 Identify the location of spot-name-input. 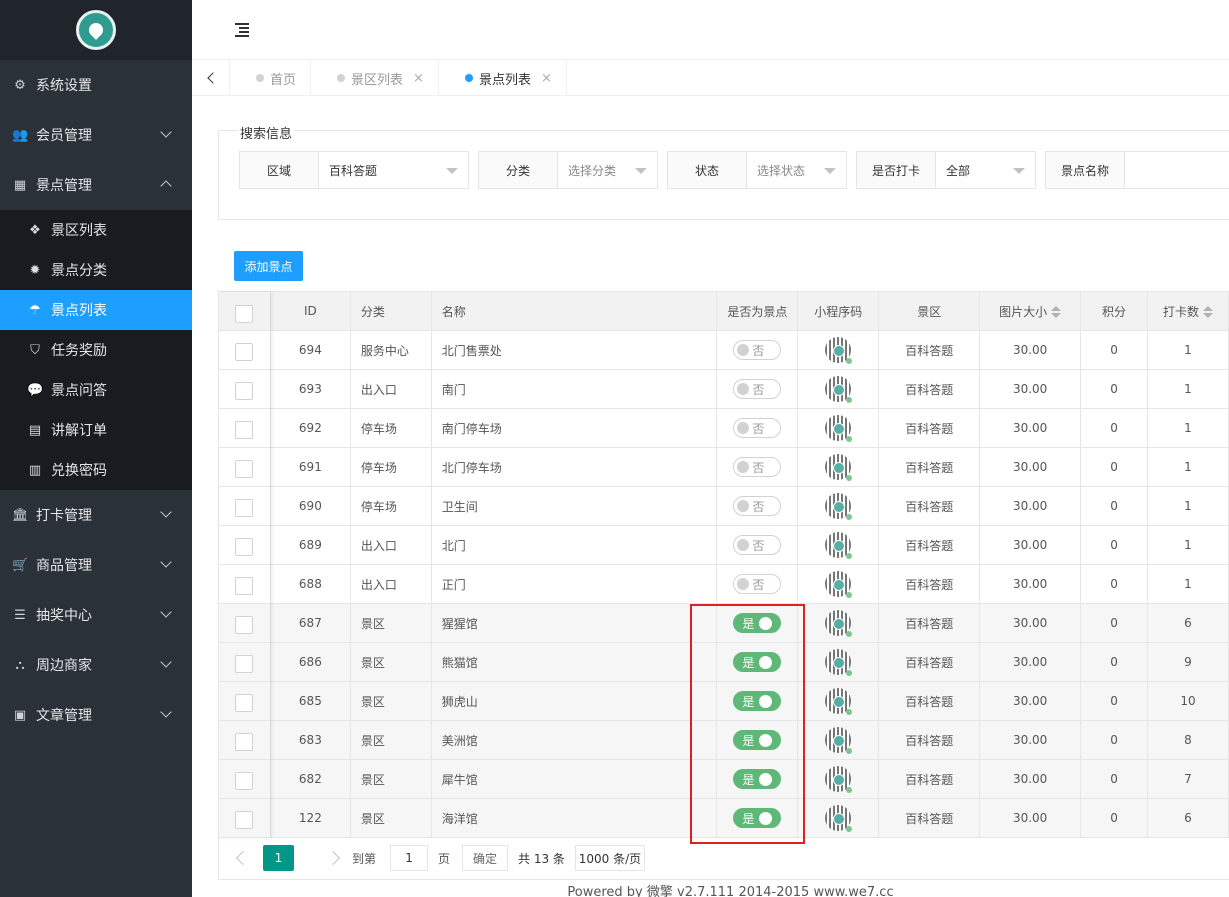
(1177, 170).